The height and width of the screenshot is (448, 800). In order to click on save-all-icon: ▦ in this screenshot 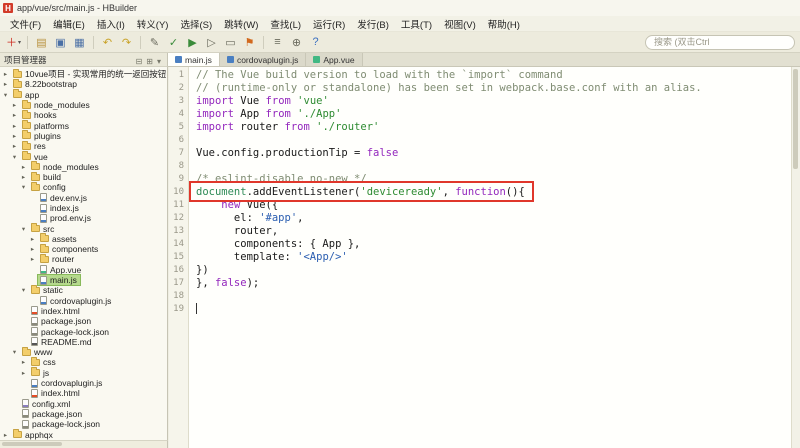, I will do `click(79, 42)`.